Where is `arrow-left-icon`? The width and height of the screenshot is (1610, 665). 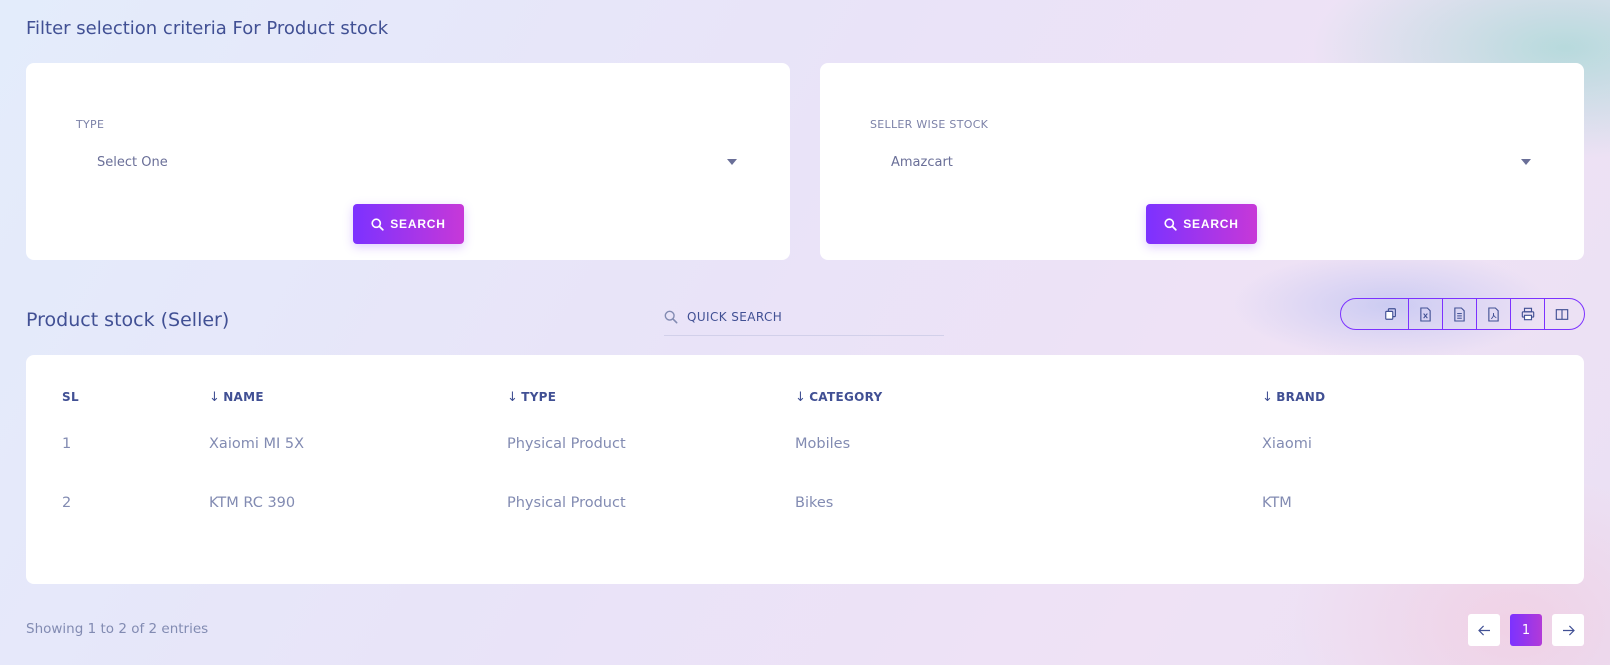 arrow-left-icon is located at coordinates (1483, 630).